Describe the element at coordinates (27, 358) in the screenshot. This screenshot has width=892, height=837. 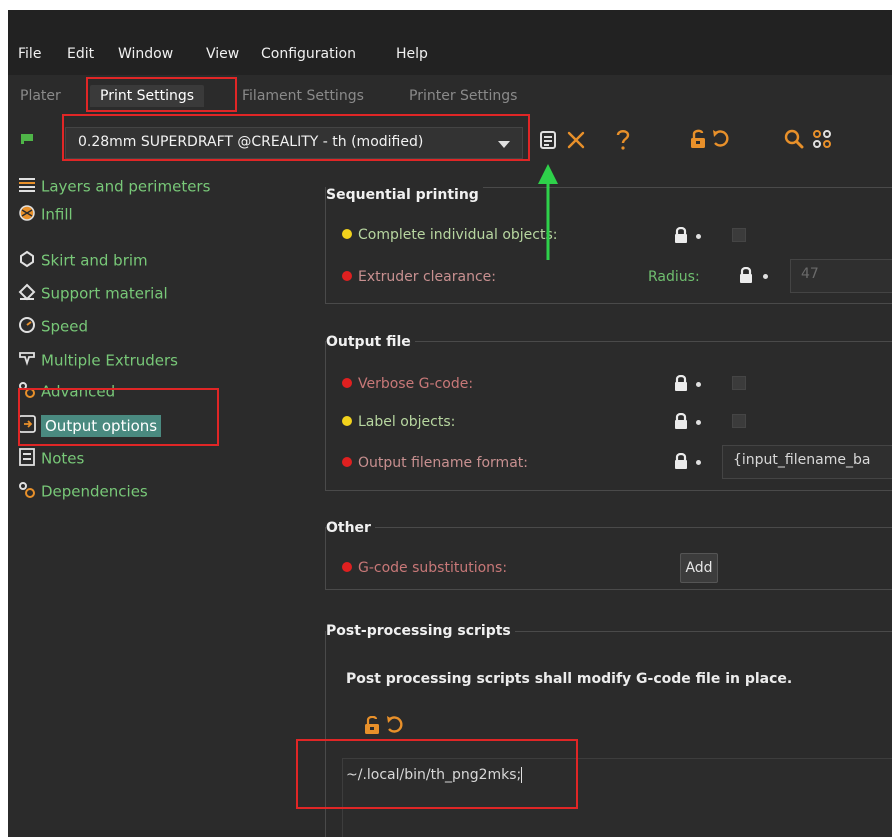
I see `extruders-icon` at that location.